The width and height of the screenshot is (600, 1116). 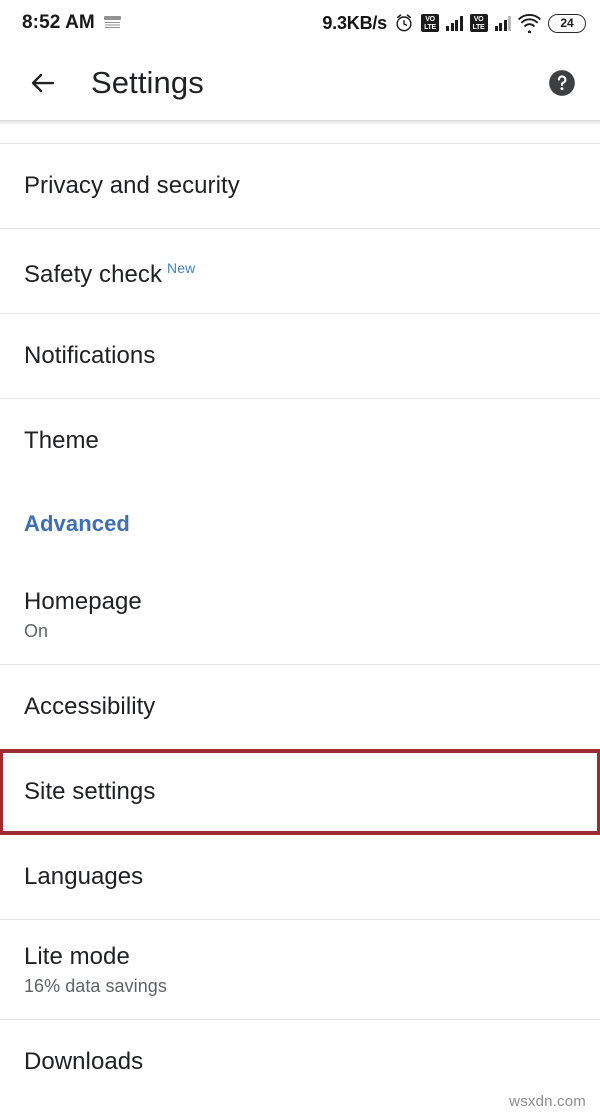 I want to click on page-title: Settings, so click(x=147, y=82).